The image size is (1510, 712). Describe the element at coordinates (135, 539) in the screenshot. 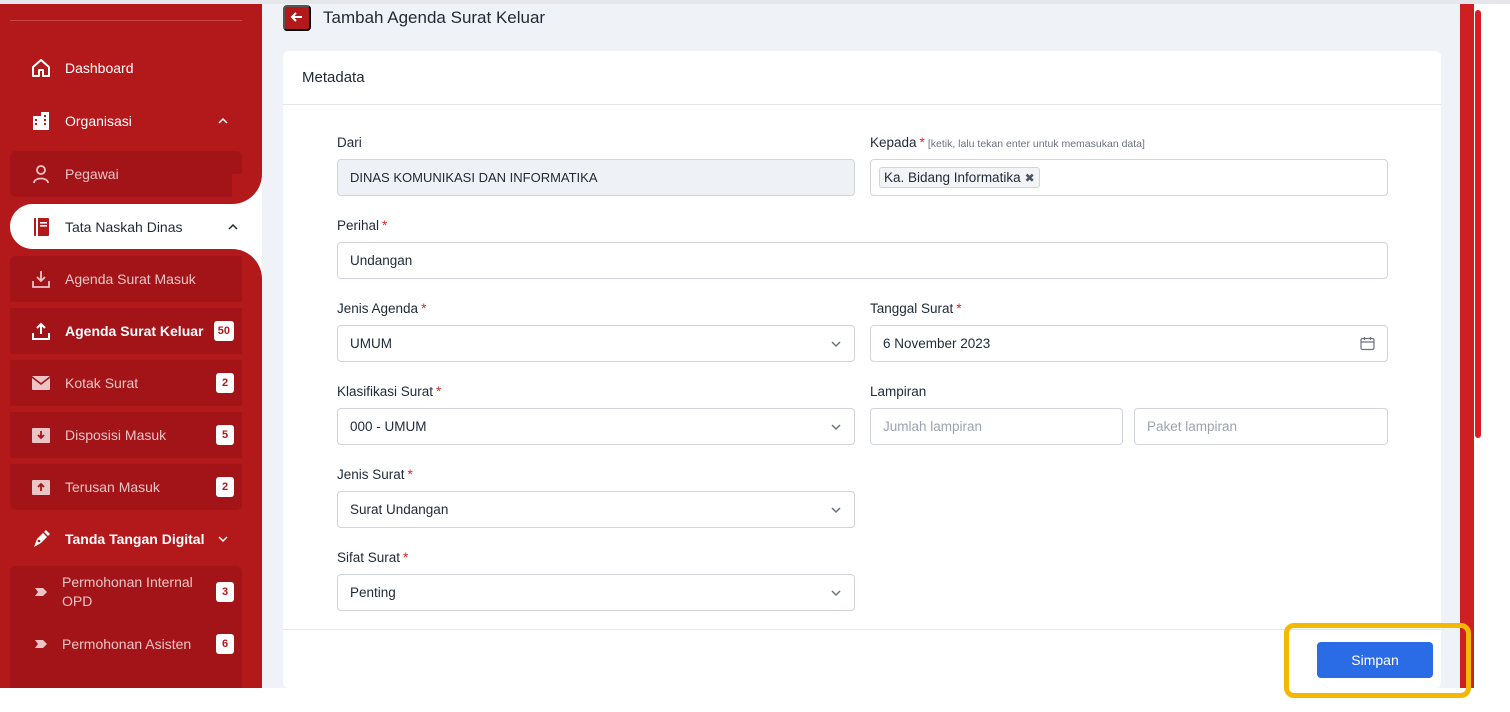

I see `sidebar-item-label: Tanda Tangan Digital` at that location.